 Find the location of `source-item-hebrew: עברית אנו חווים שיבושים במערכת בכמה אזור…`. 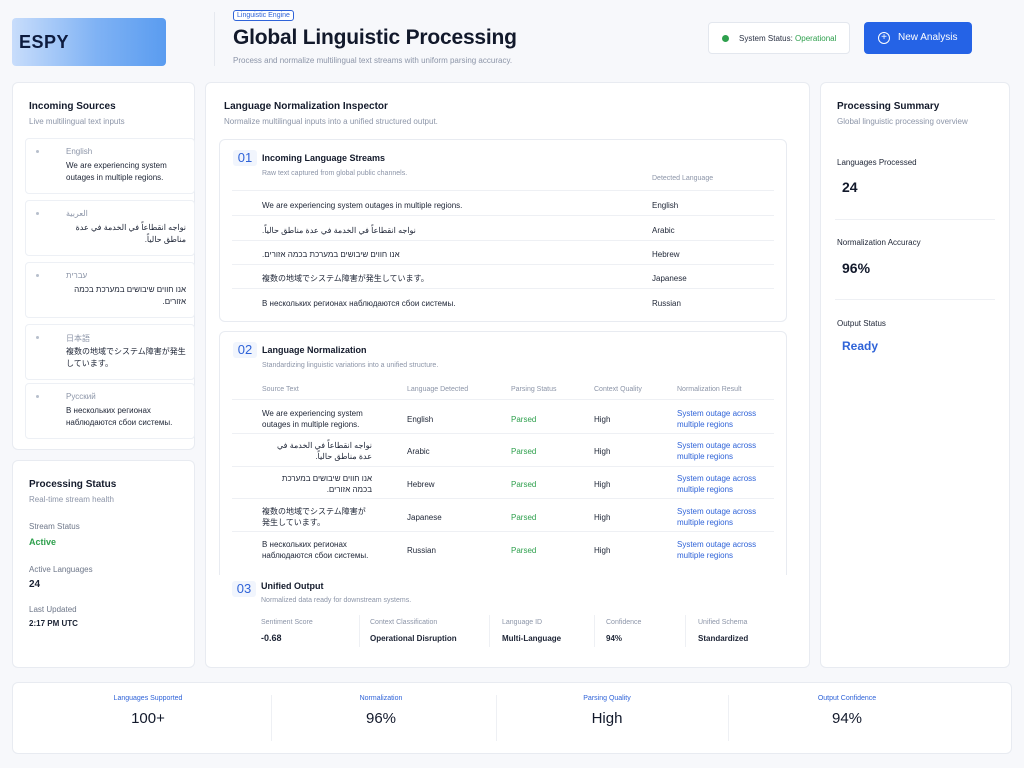

source-item-hebrew: עברית אנו חווים שיבושים במערכת בכמה אזור… is located at coordinates (110, 290).